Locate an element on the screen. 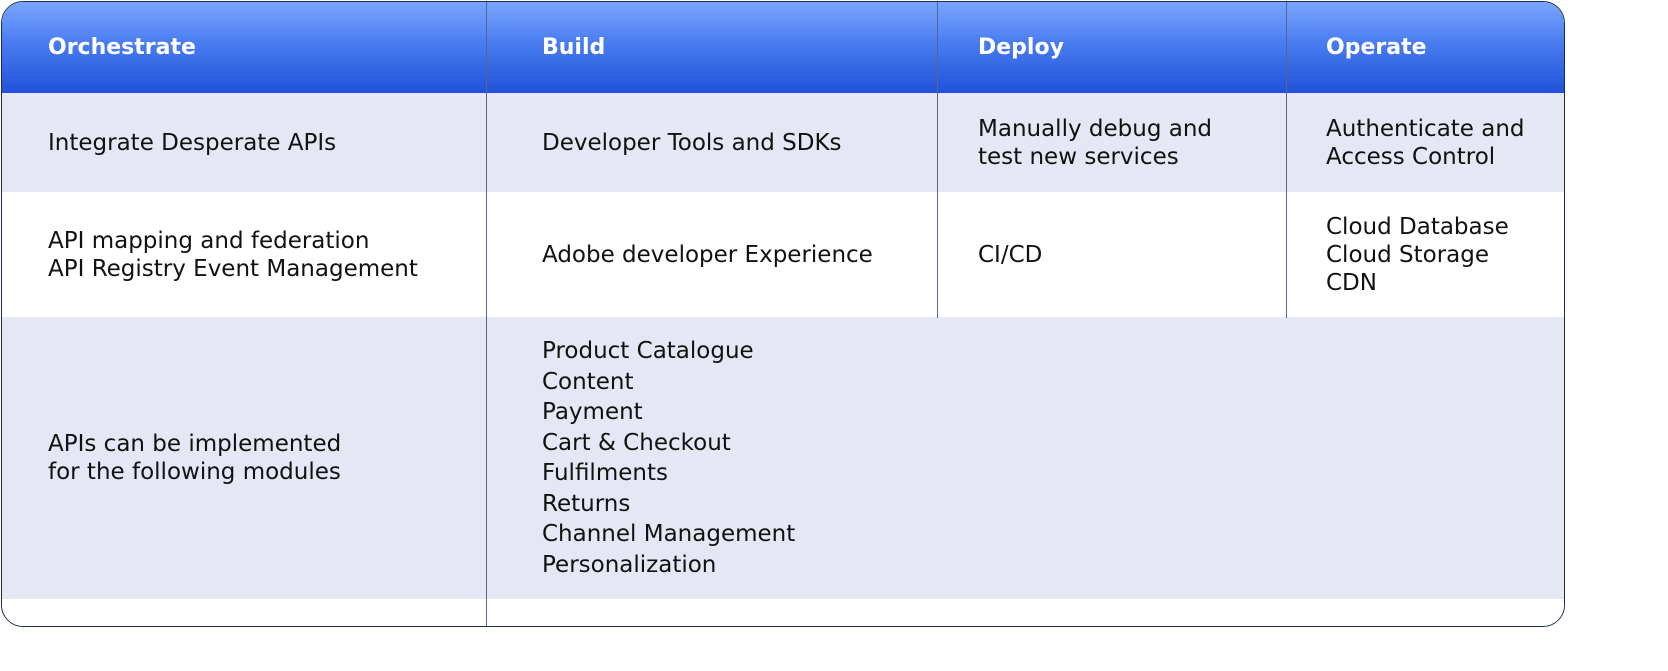  cell-text: CDN is located at coordinates (1351, 282).